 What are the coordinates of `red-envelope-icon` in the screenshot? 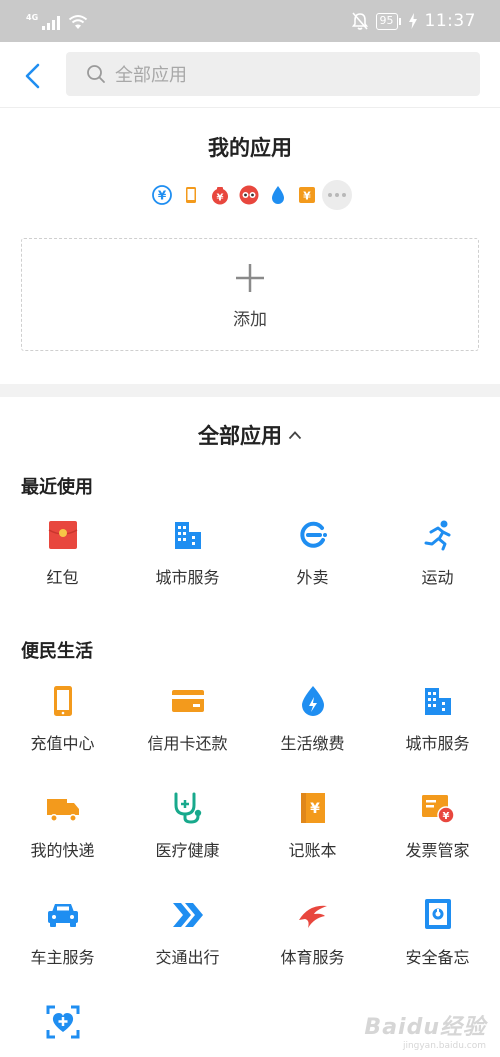 It's located at (63, 535).